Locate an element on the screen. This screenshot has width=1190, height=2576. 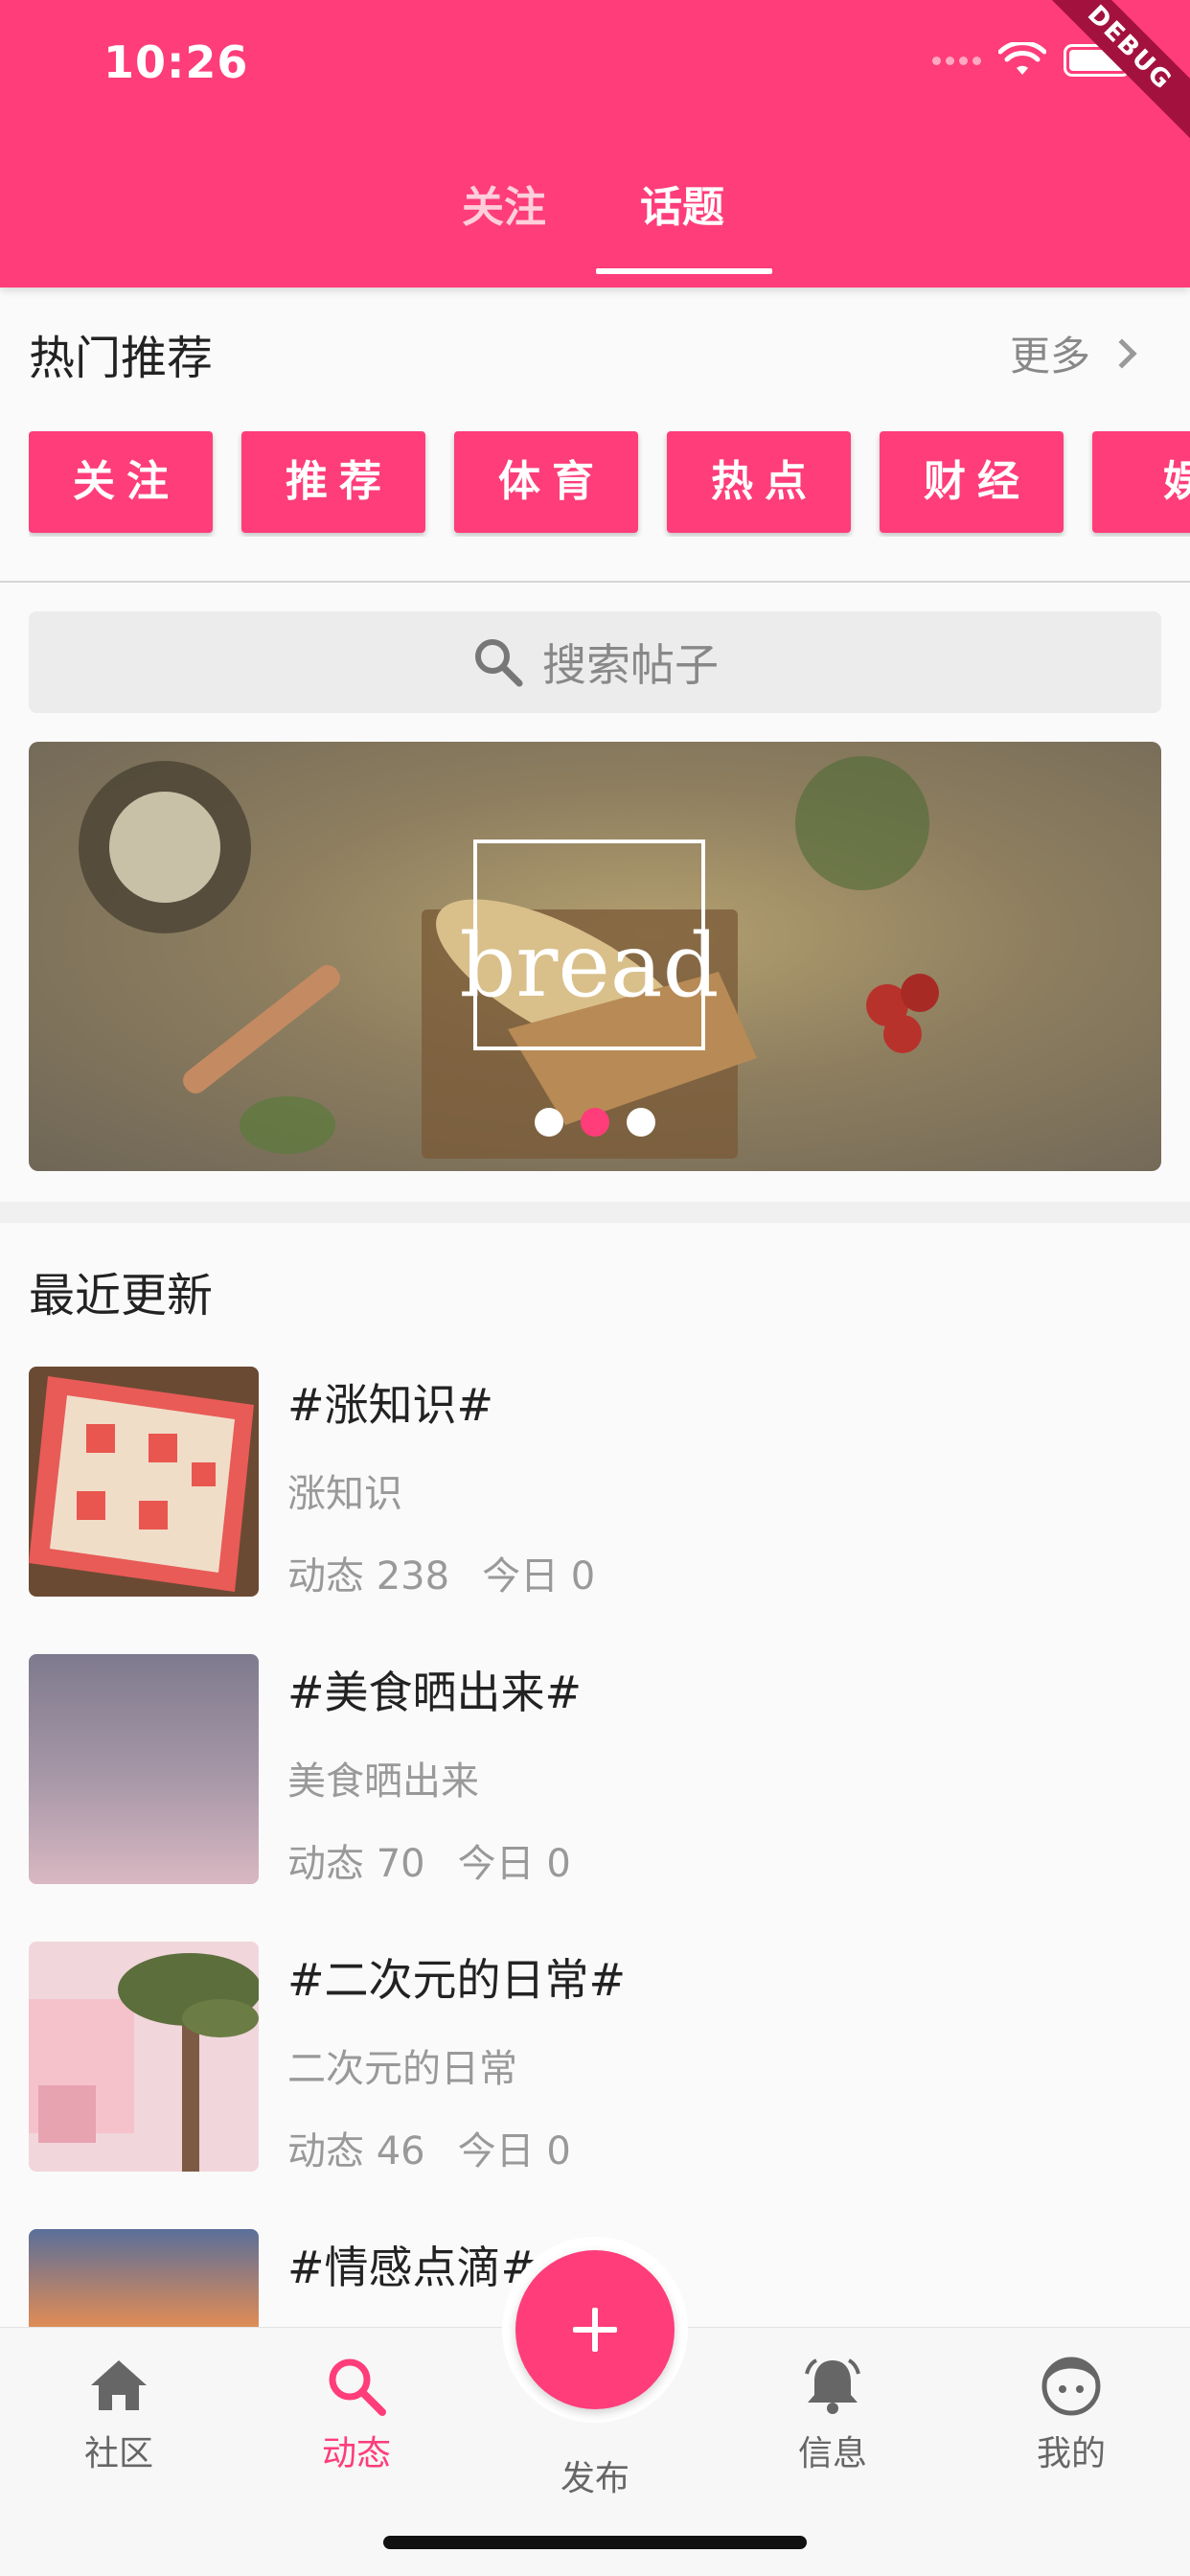
section-gap is located at coordinates (595, 1212).